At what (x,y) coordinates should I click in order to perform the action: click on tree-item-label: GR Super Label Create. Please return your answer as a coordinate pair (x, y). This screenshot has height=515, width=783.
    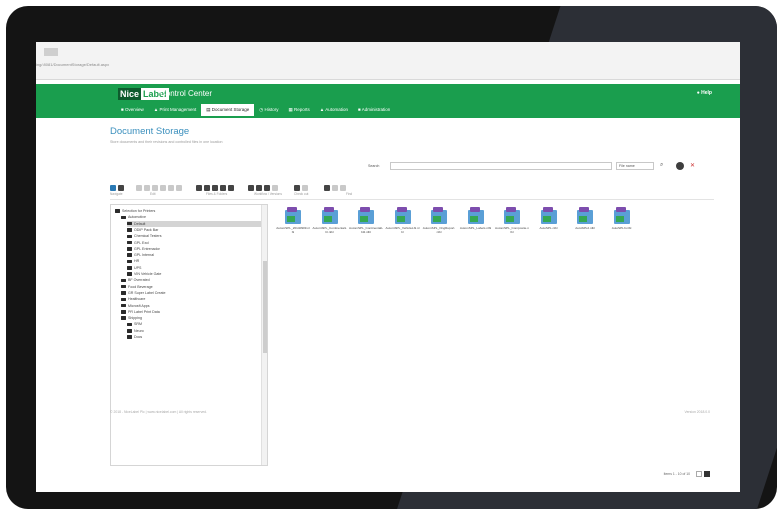
    Looking at the image, I should click on (147, 292).